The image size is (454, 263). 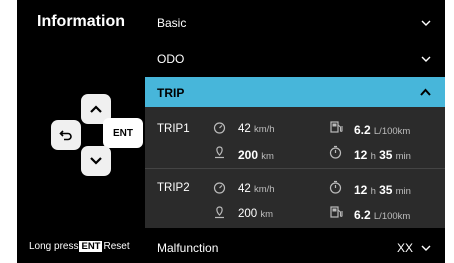 I want to click on trip2-time-hours: 12, so click(x=361, y=190).